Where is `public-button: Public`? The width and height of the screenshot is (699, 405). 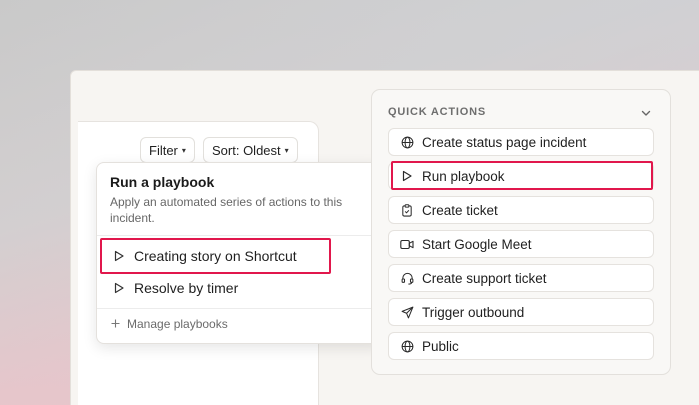 public-button: Public is located at coordinates (521, 346).